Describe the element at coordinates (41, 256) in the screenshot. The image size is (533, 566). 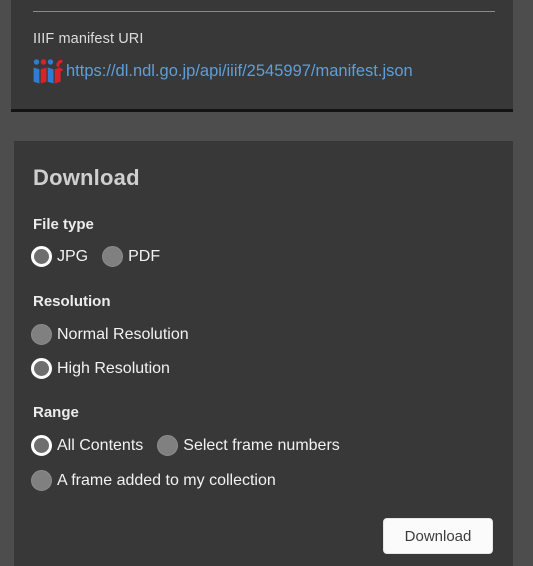
I see `radio-indicator-jpg` at that location.